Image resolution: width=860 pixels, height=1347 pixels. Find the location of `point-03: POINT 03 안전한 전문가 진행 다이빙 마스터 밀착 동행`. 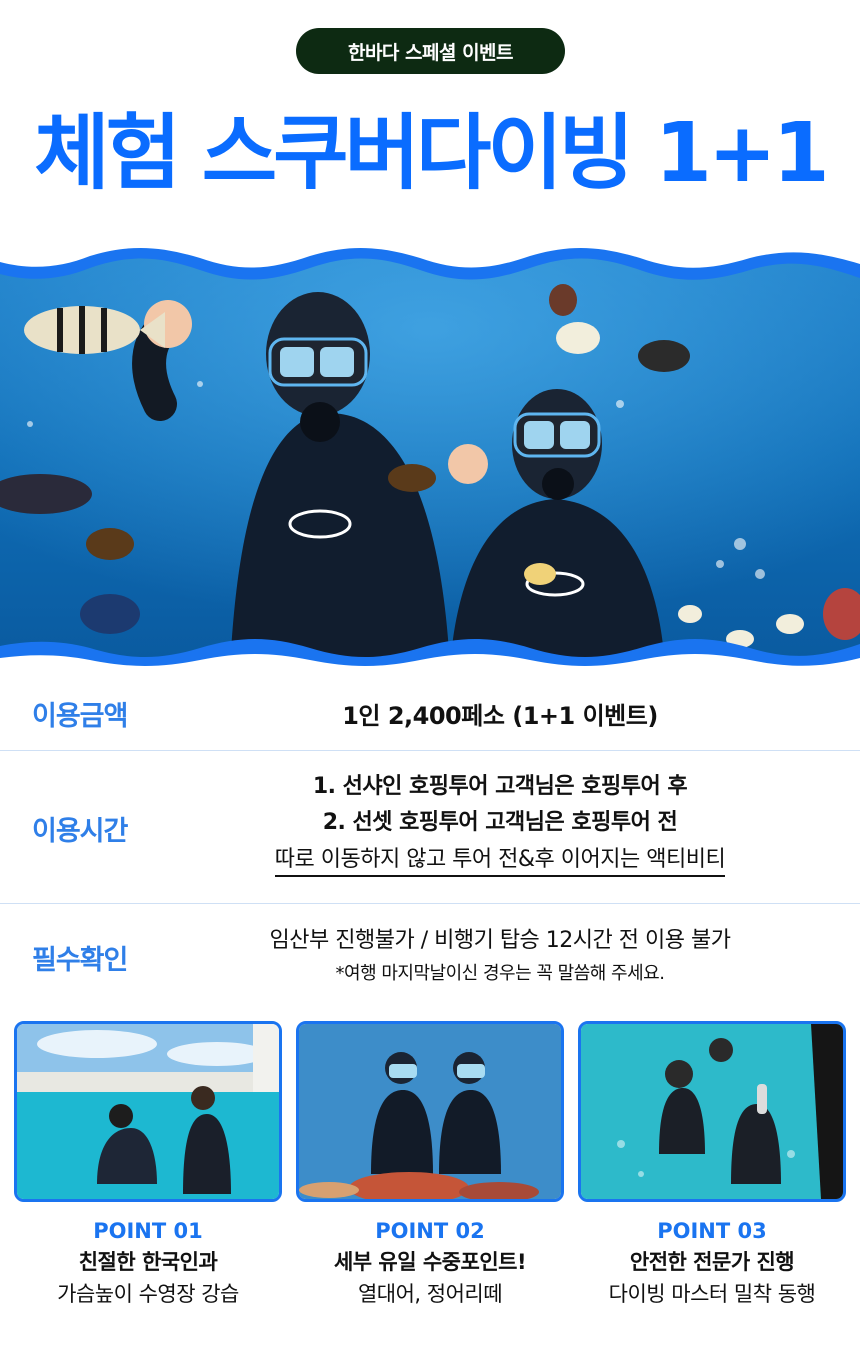

point-03: POINT 03 안전한 전문가 진행 다이빙 마스터 밀착 동행 is located at coordinates (712, 1263).